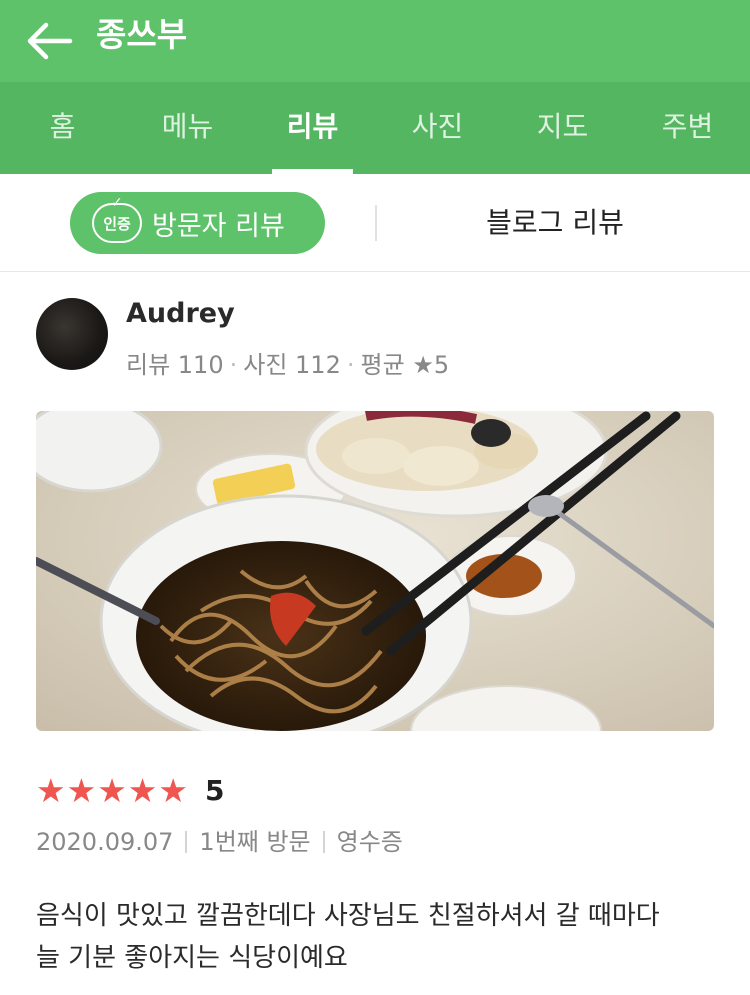  What do you see at coordinates (187, 128) in the screenshot?
I see `tab-menu: 메뉴` at bounding box center [187, 128].